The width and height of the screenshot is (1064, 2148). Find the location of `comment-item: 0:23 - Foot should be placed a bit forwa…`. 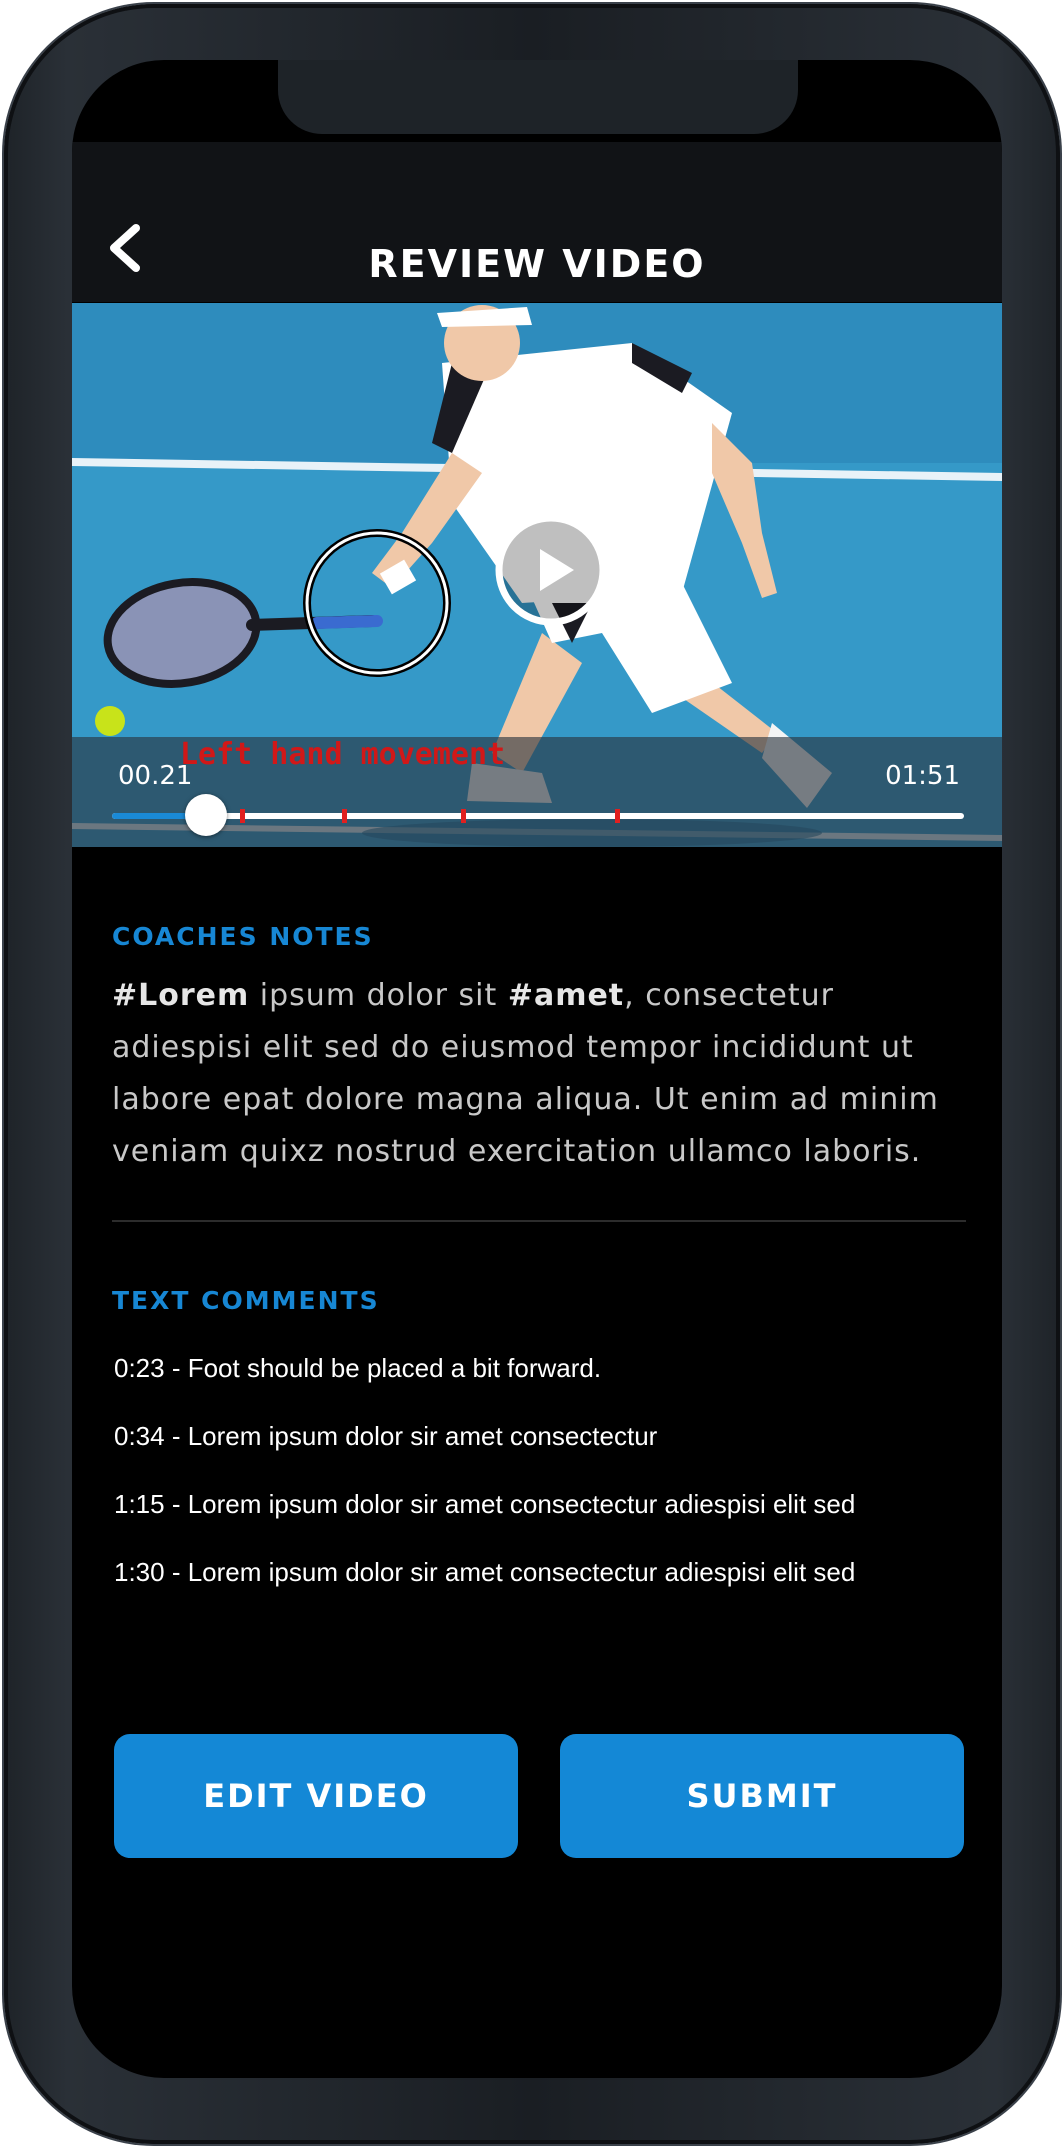

comment-item: 0:23 - Foot should be placed a bit forwa… is located at coordinates (544, 1382).